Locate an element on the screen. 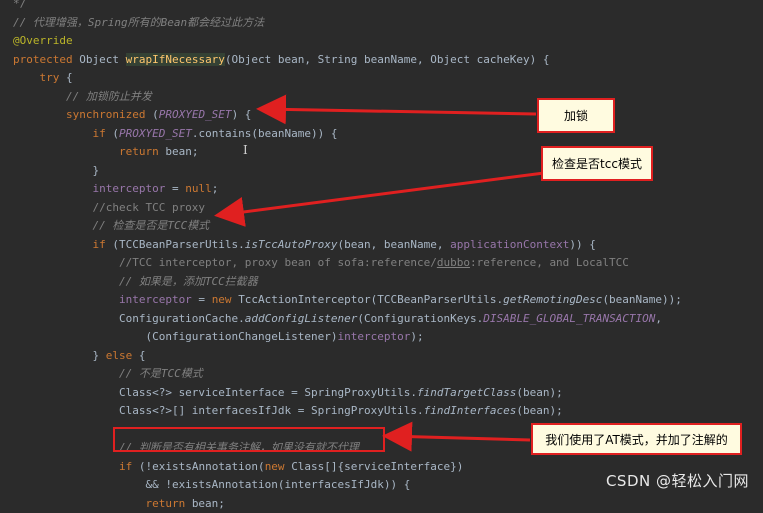 The width and height of the screenshot is (763, 513). arrow-to-annotation-comment is located at coordinates (456, 436).